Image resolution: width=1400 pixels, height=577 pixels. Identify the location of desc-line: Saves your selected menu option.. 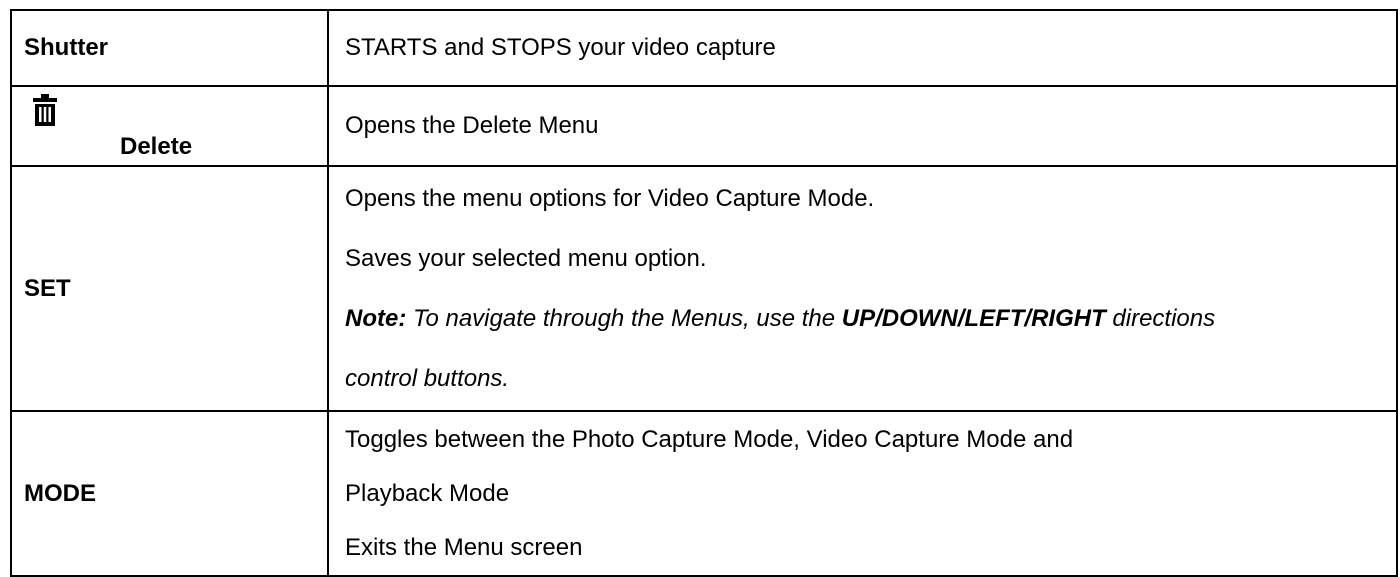
(526, 258).